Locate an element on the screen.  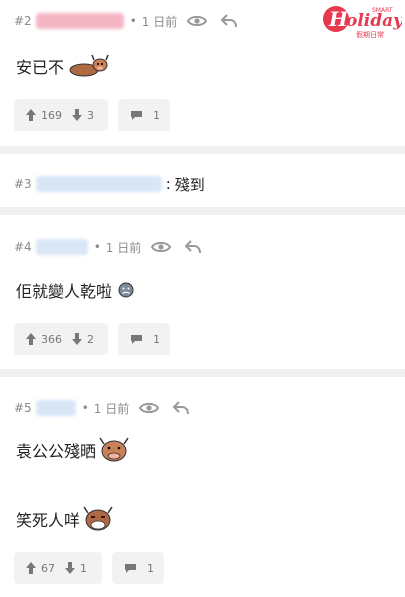
upvote-count: 67 is located at coordinates (48, 568).